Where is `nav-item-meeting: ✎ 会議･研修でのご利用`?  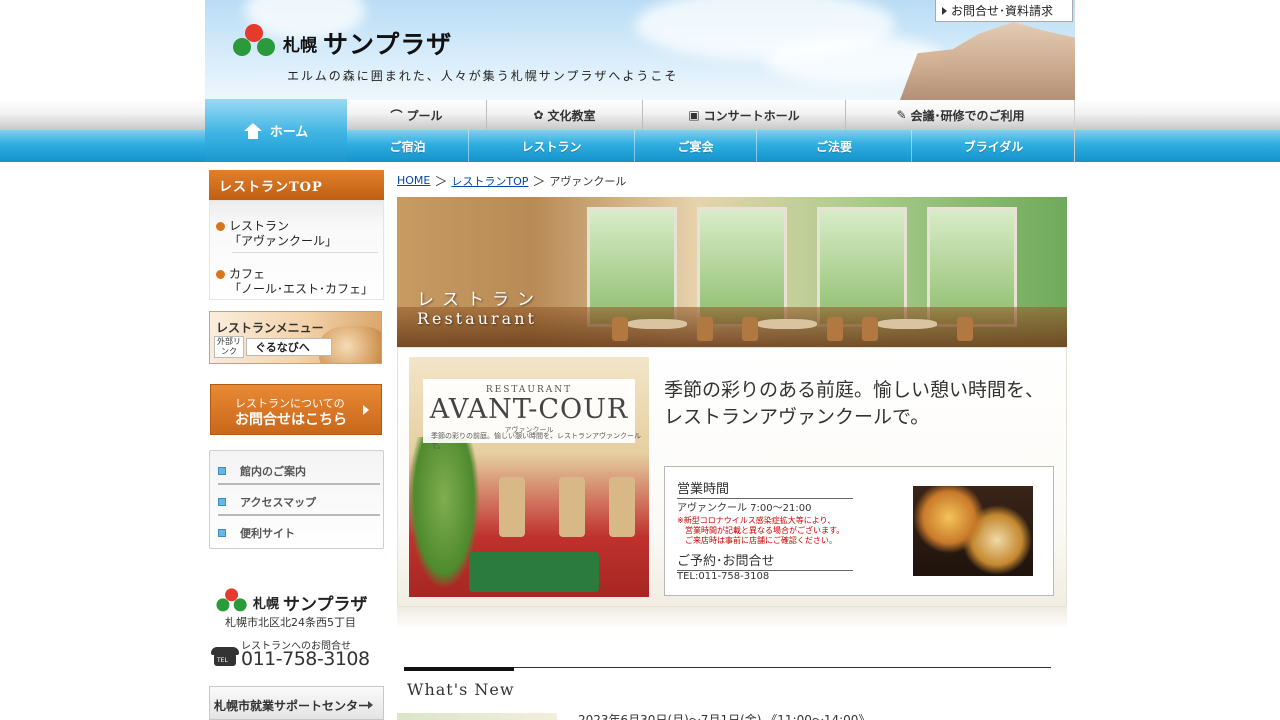 nav-item-meeting: ✎ 会議･研修でのご利用 is located at coordinates (960, 115).